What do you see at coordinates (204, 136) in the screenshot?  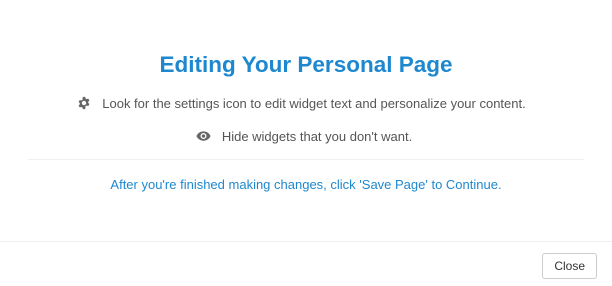 I see `eye-icon` at bounding box center [204, 136].